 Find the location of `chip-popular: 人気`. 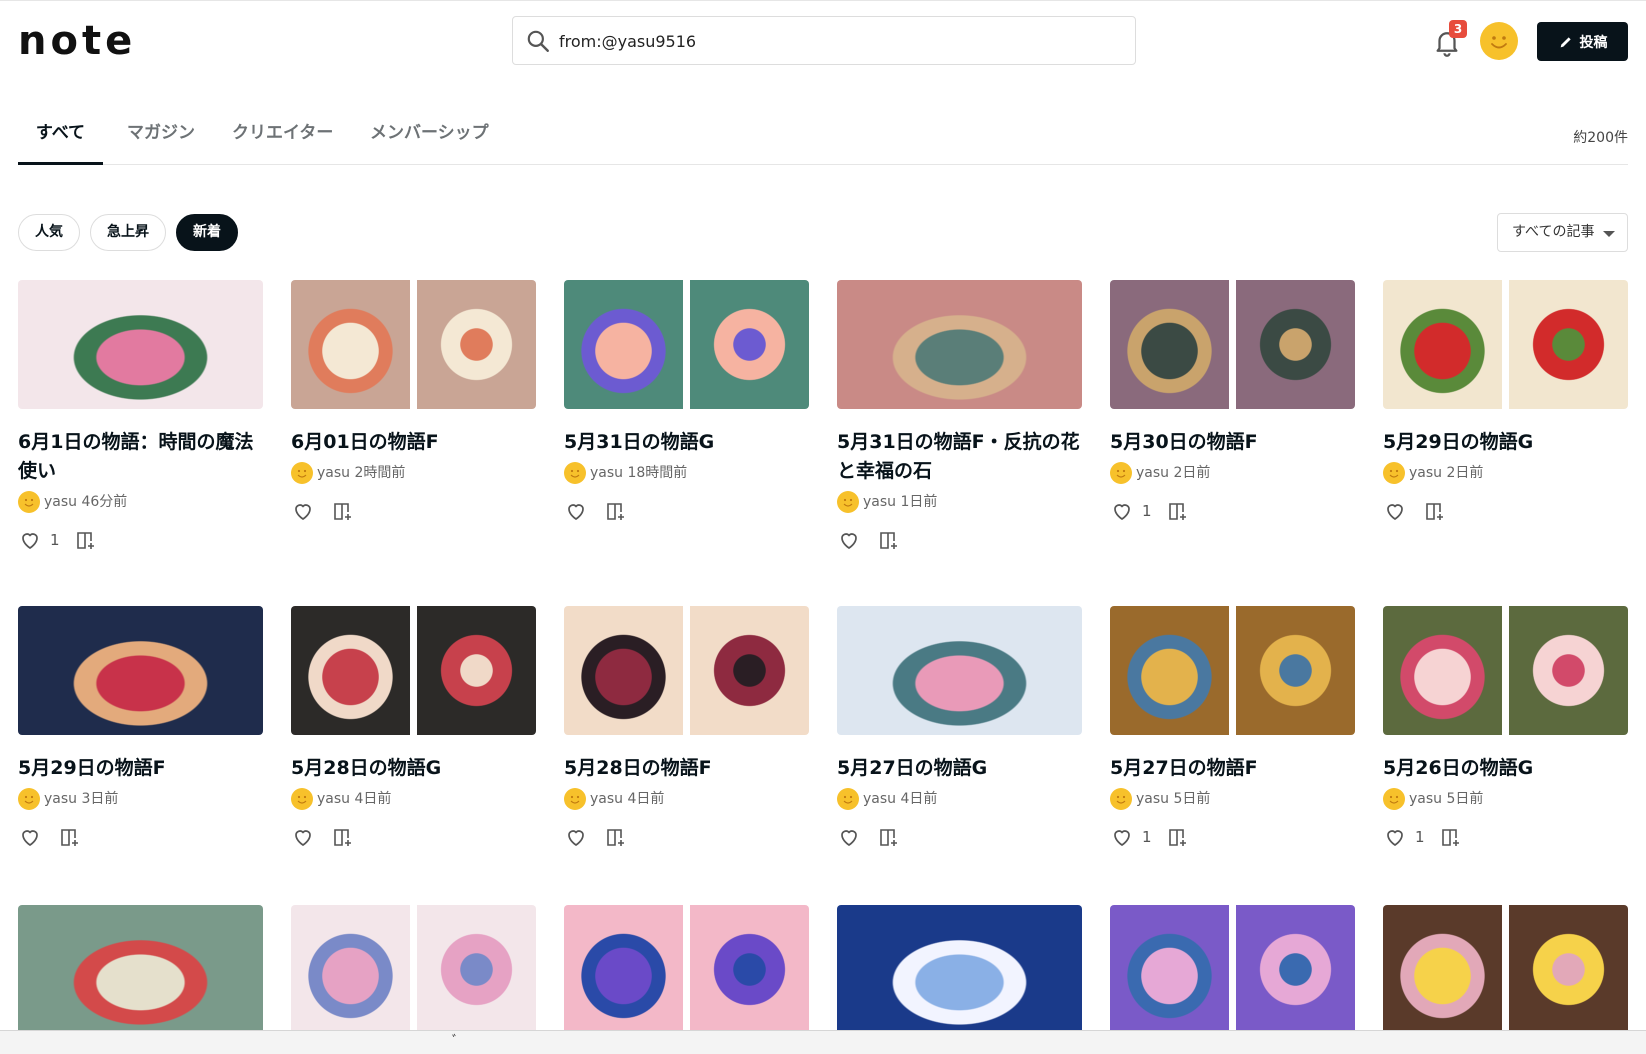

chip-popular: 人気 is located at coordinates (49, 232).